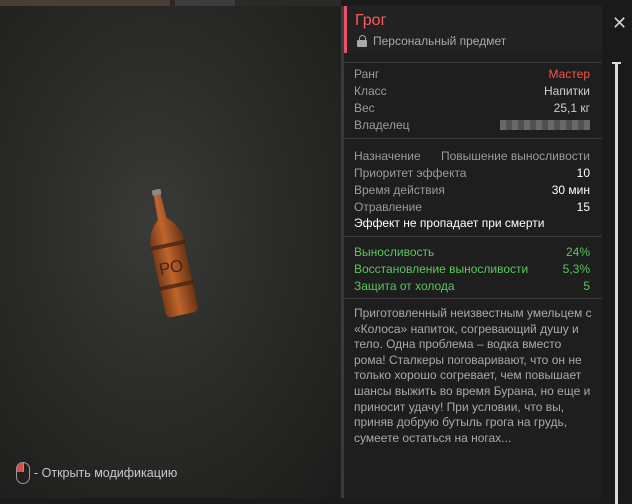 The width and height of the screenshot is (632, 504). Describe the element at coordinates (545, 124) in the screenshot. I see `owner-value-redacted` at that location.